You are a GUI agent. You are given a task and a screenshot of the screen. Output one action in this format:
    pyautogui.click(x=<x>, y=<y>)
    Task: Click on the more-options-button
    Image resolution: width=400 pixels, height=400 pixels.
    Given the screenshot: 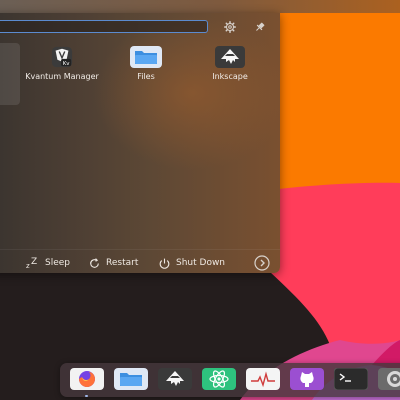 What is the action you would take?
    pyautogui.click(x=262, y=263)
    